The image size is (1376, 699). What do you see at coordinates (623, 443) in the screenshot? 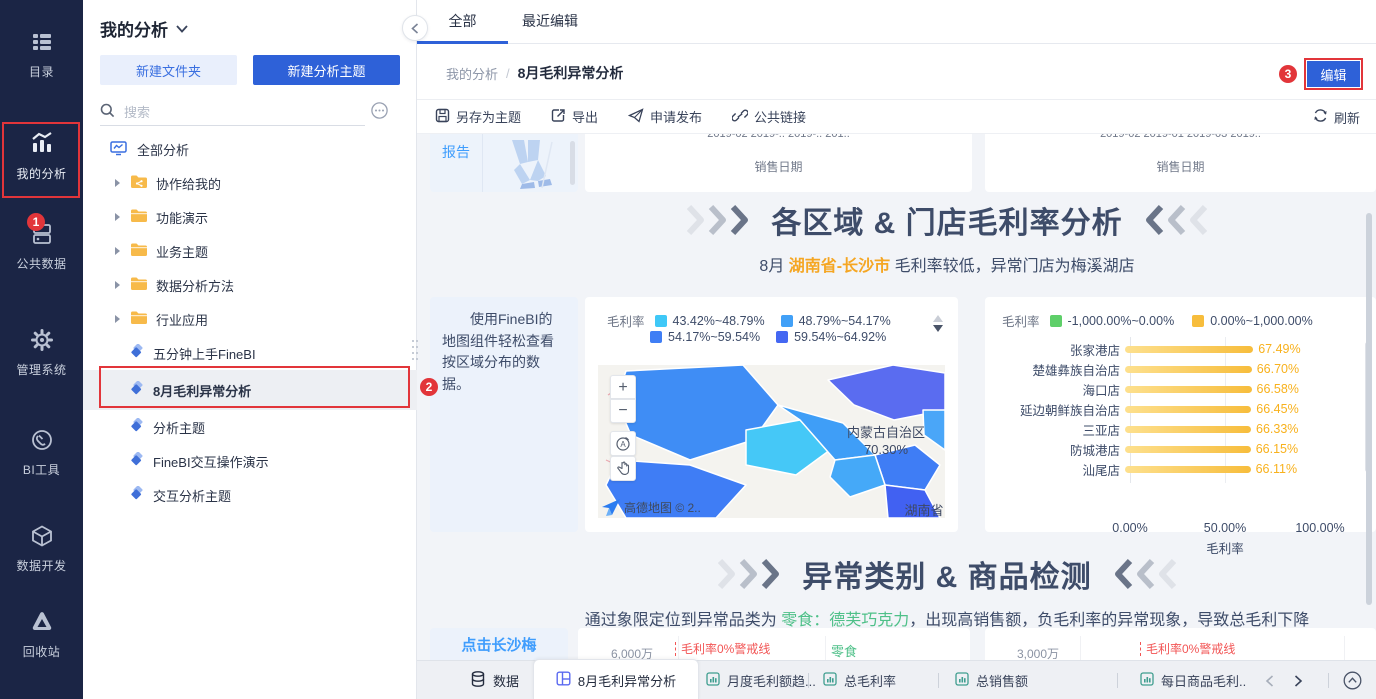
I see `map-compass-button: A` at bounding box center [623, 443].